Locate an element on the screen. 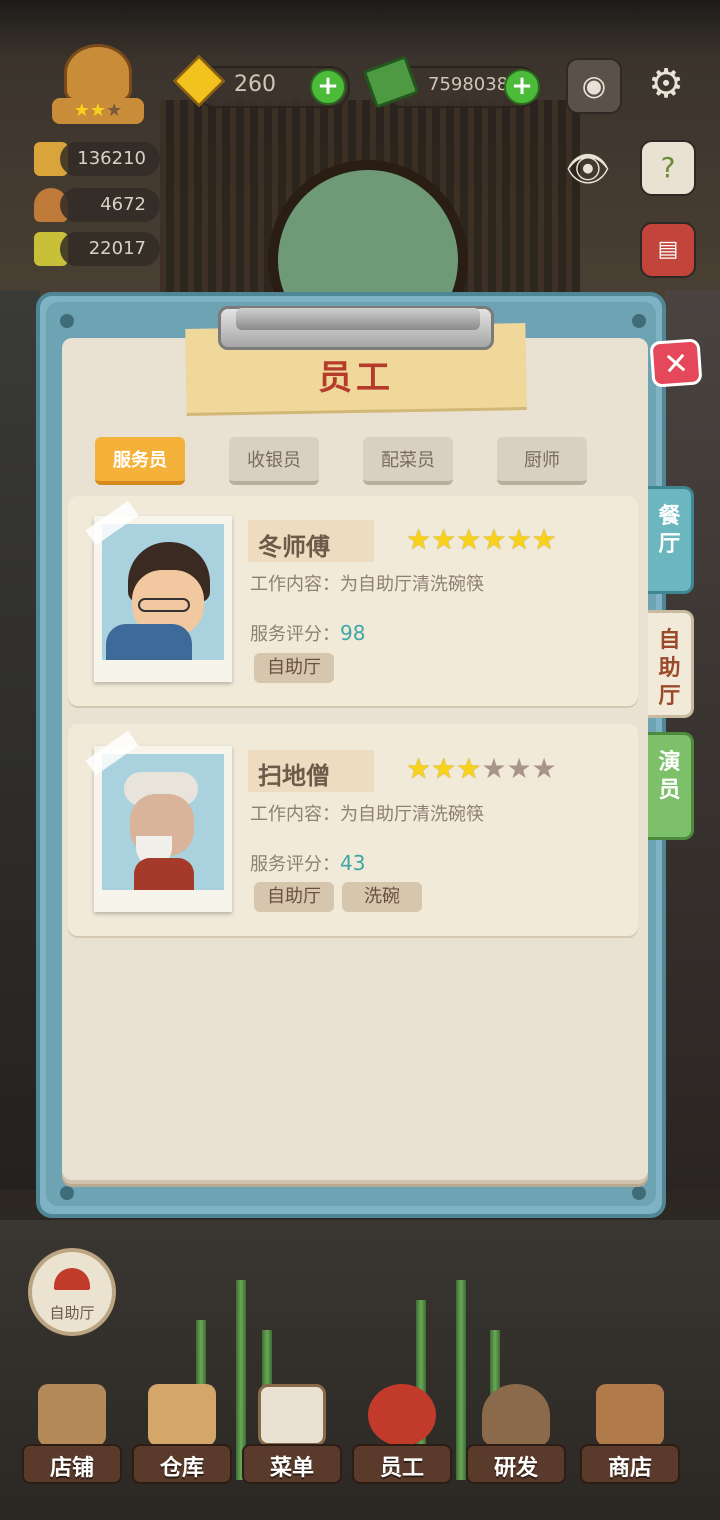 This screenshot has height=1520, width=720. nav-shop: 店铺 is located at coordinates (72, 1440).